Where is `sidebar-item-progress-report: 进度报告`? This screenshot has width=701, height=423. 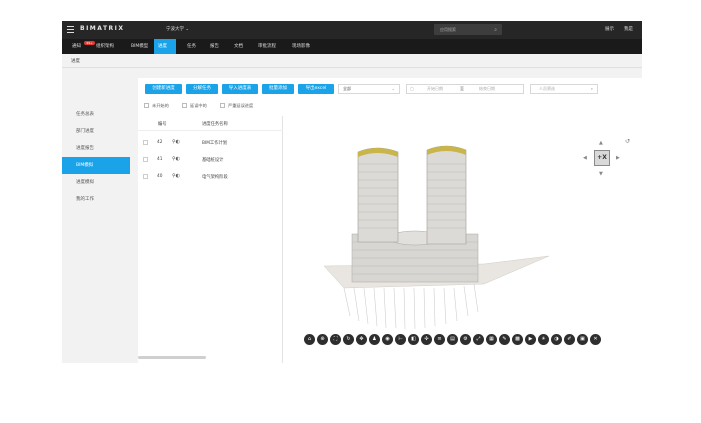
sidebar-item-progress-report: 进度报告 is located at coordinates (96, 148).